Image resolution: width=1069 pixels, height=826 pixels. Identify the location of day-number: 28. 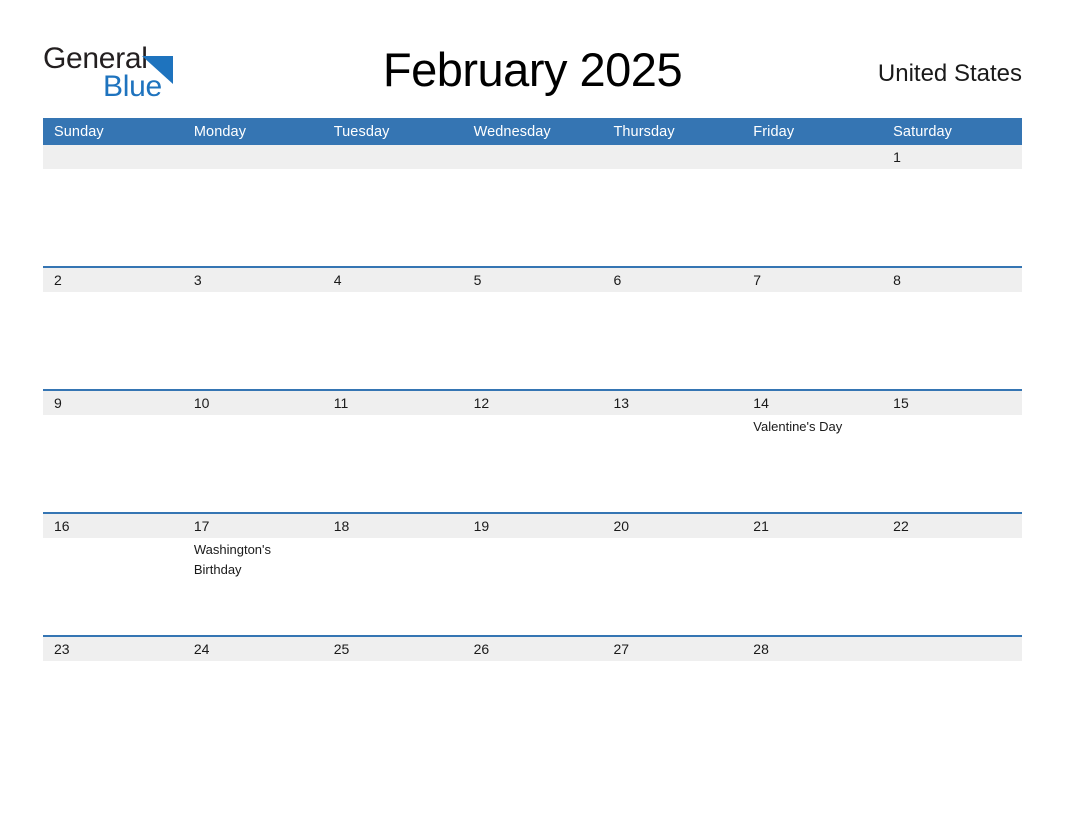
(812, 649).